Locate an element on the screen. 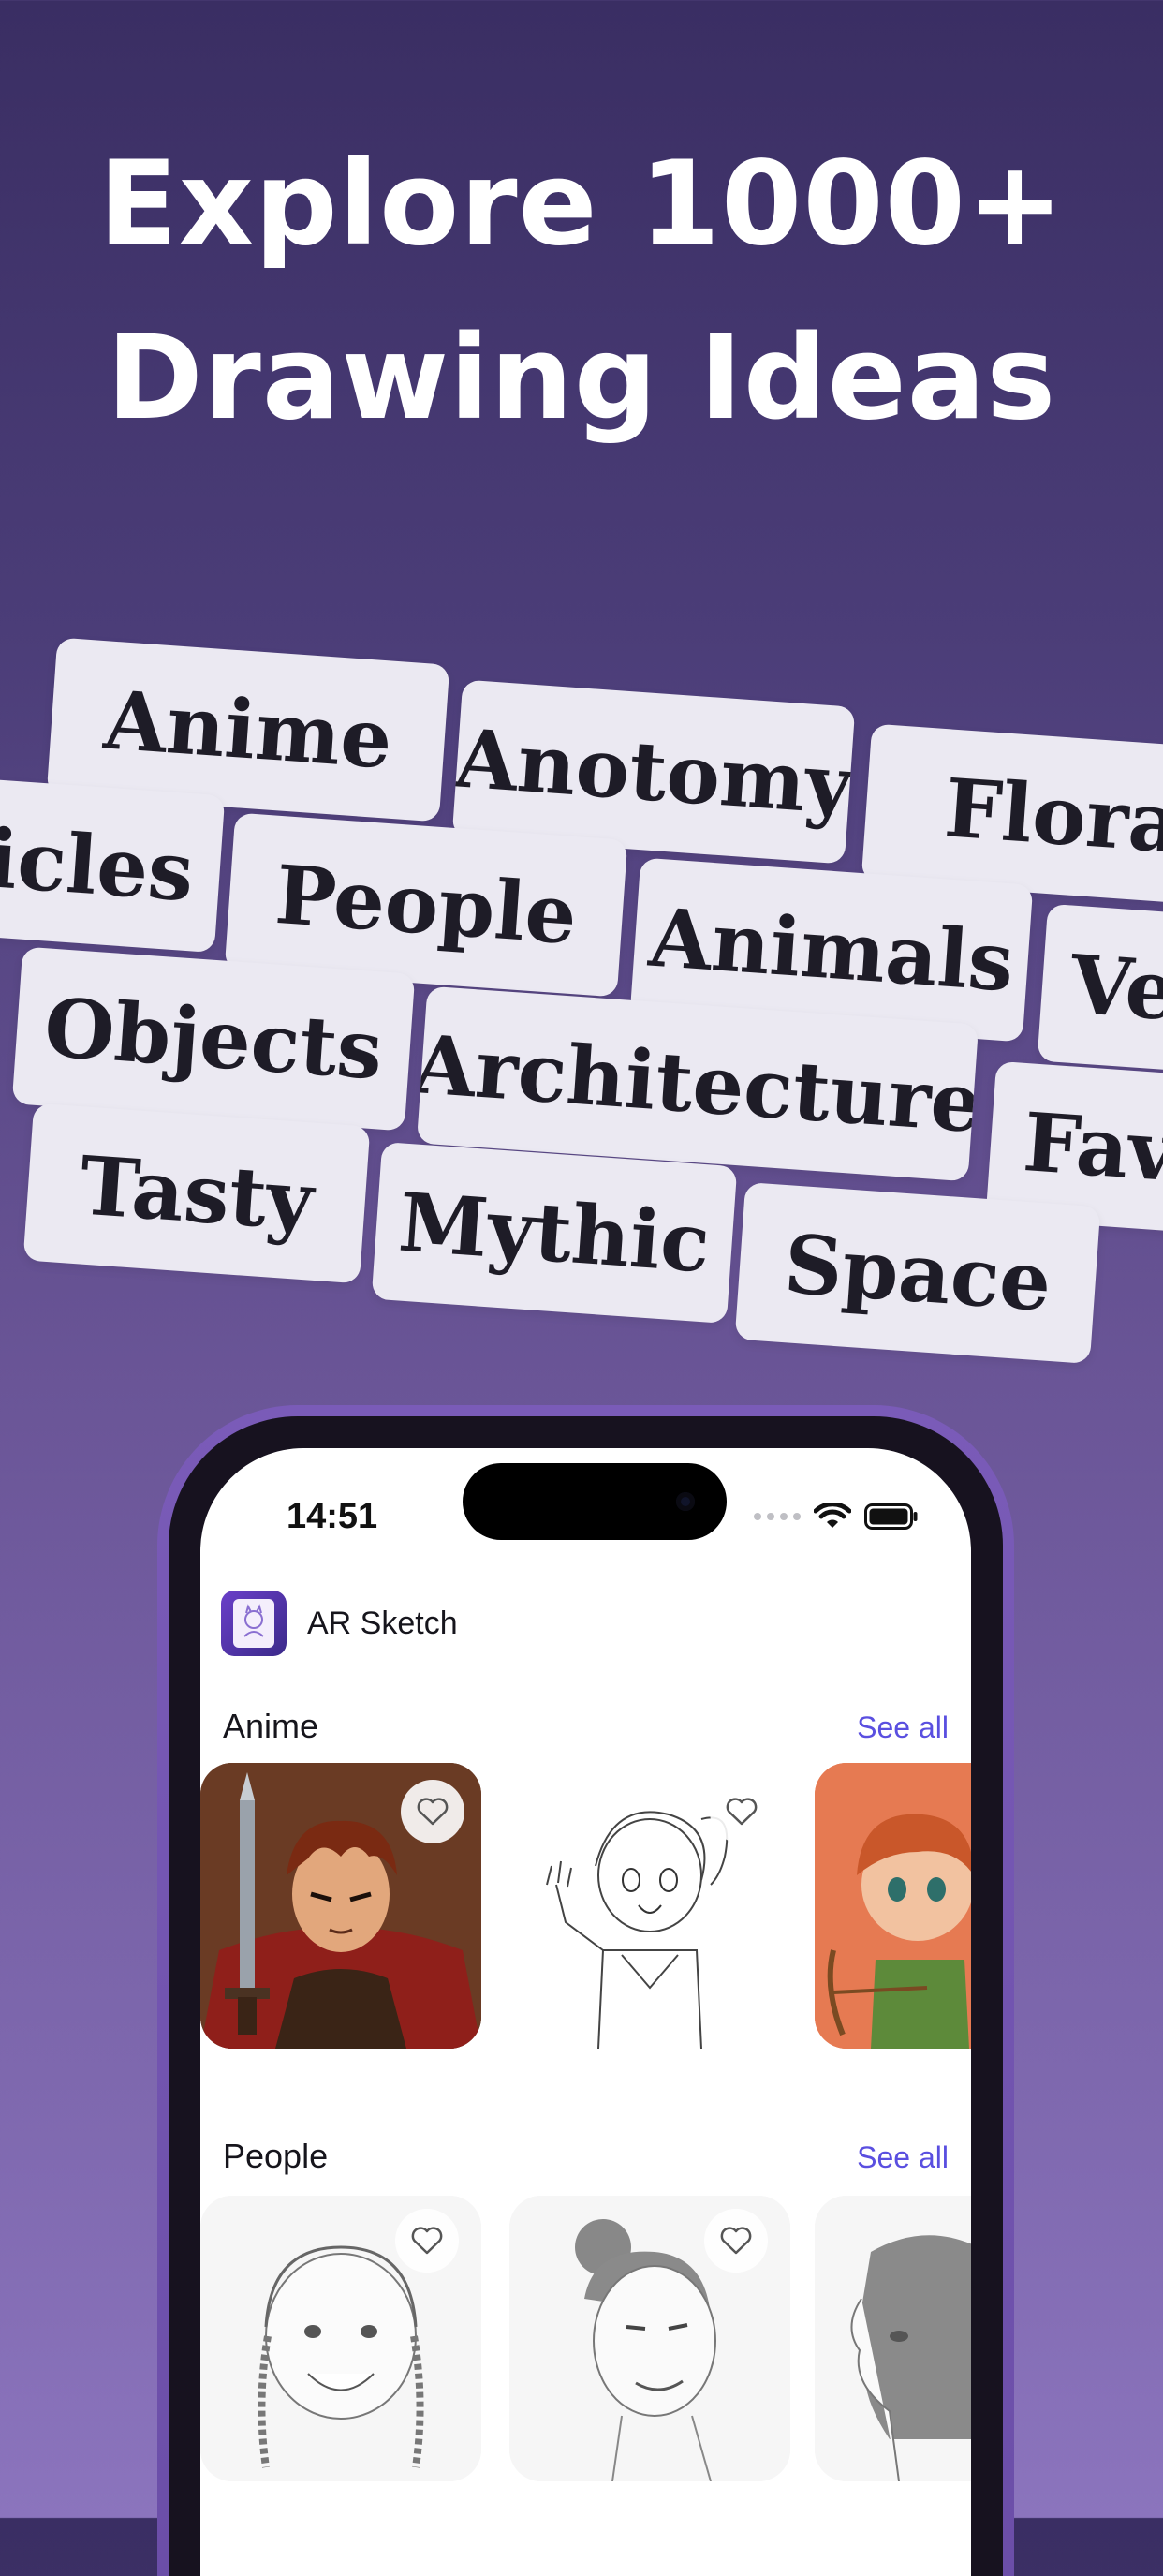  status-time: 14:51 is located at coordinates (332, 1517).